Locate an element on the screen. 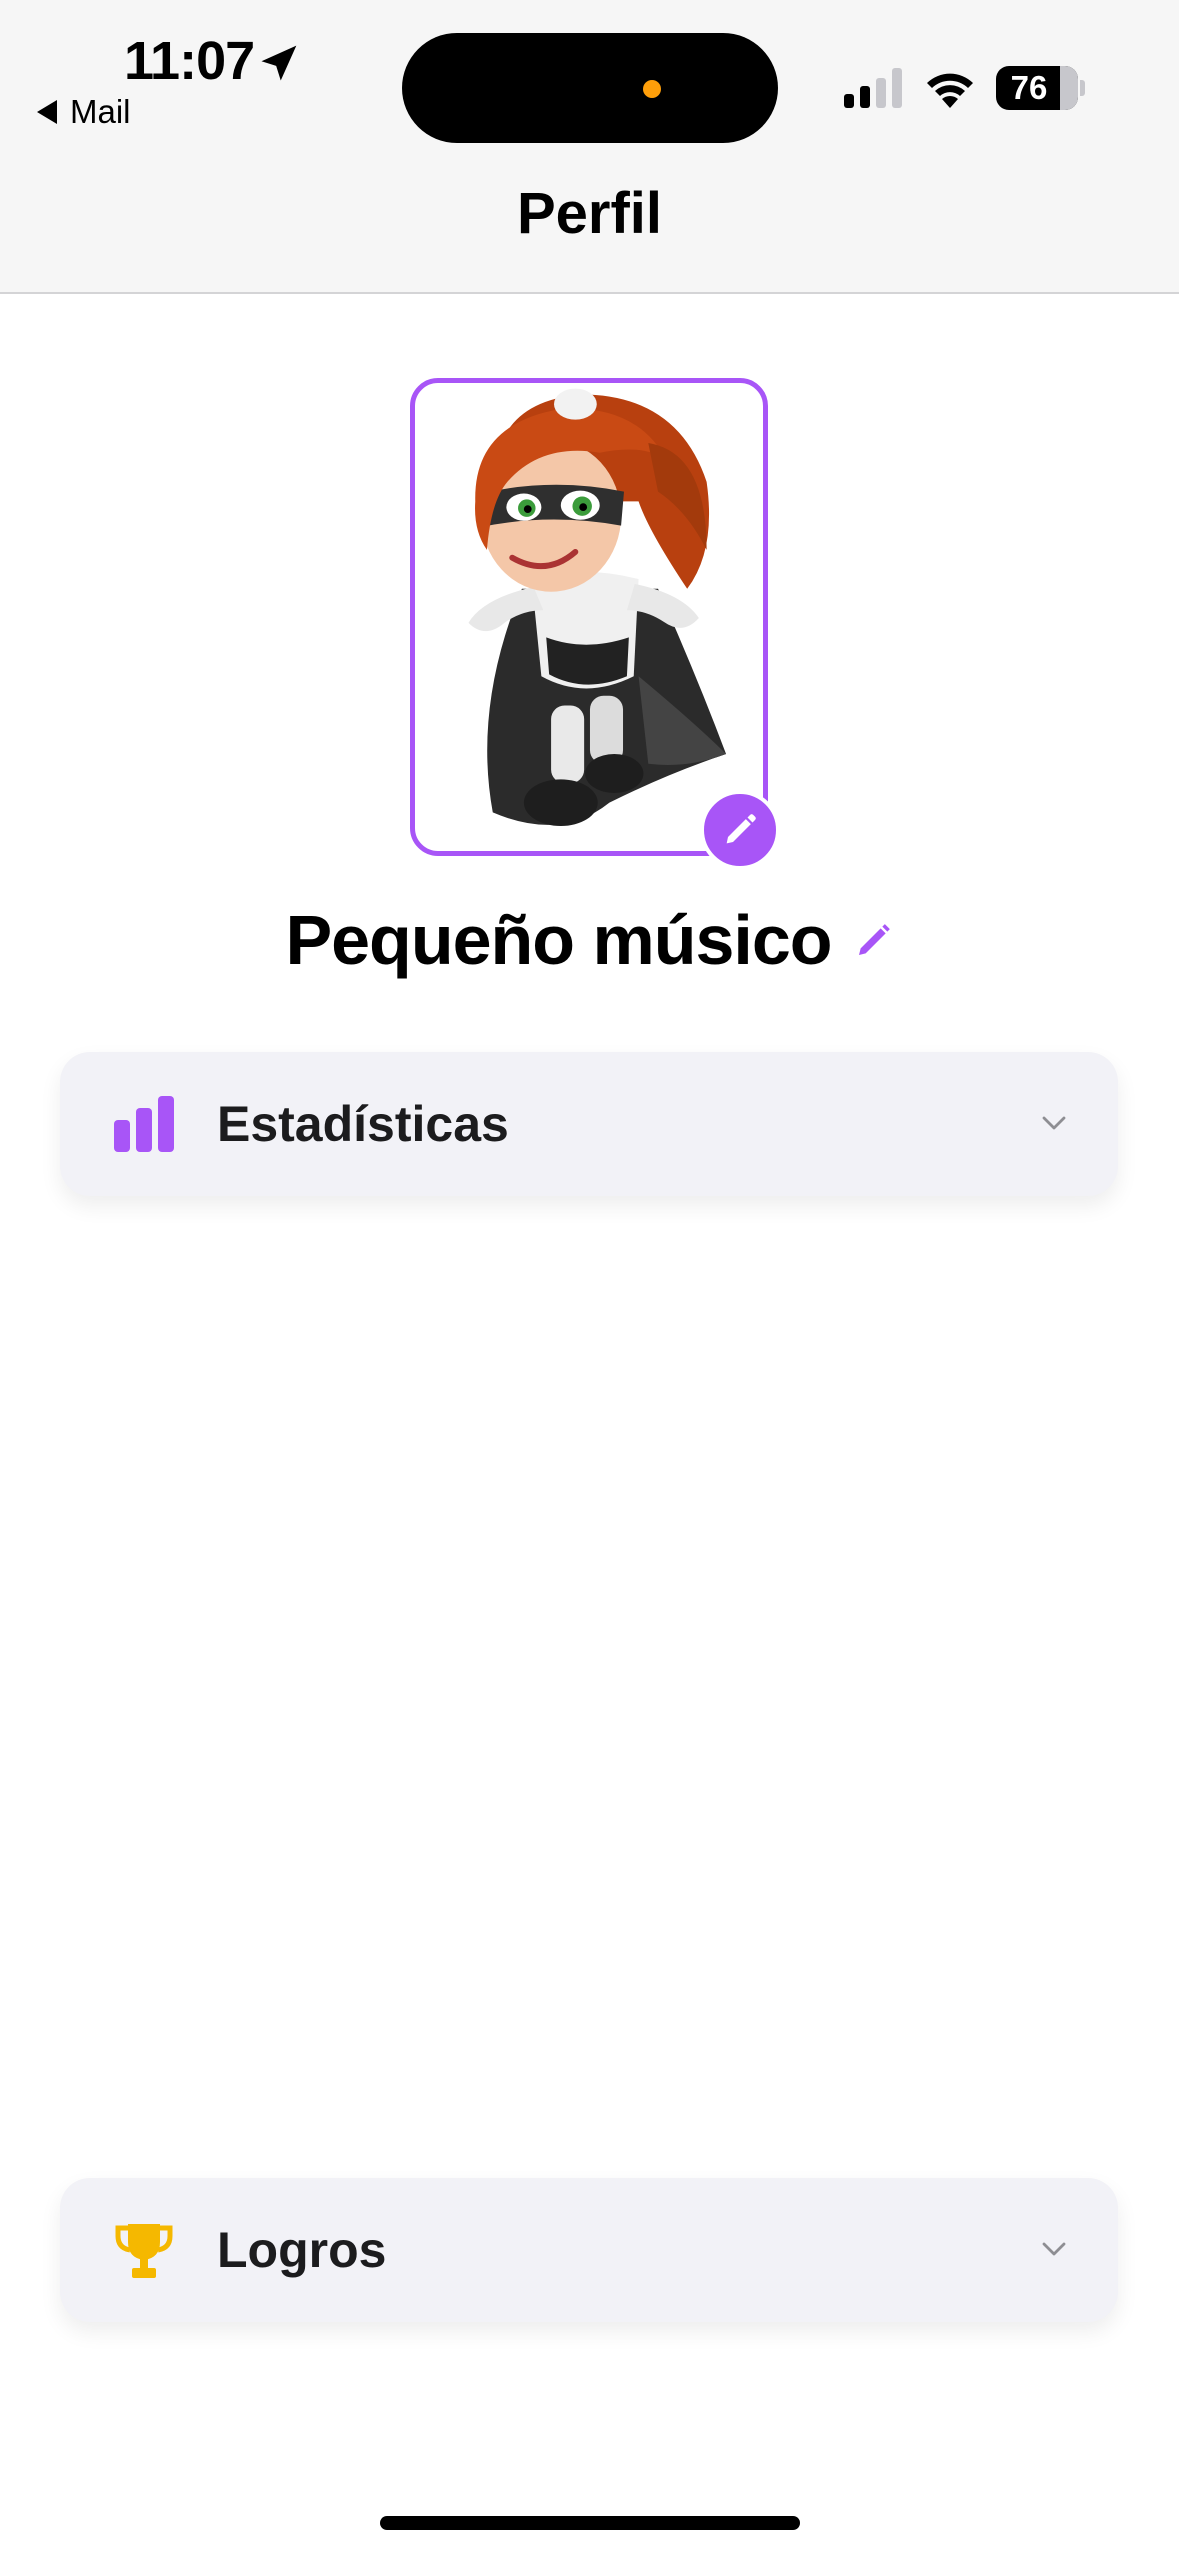  back-triangle-icon is located at coordinates (47, 112).